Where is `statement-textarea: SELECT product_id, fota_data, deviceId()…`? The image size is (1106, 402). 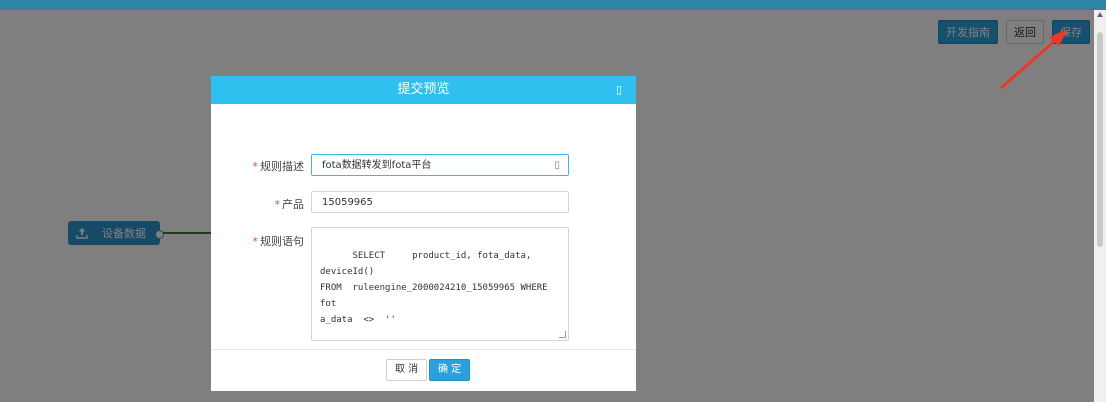 statement-textarea: SELECT product_id, fota_data, deviceId()… is located at coordinates (440, 284).